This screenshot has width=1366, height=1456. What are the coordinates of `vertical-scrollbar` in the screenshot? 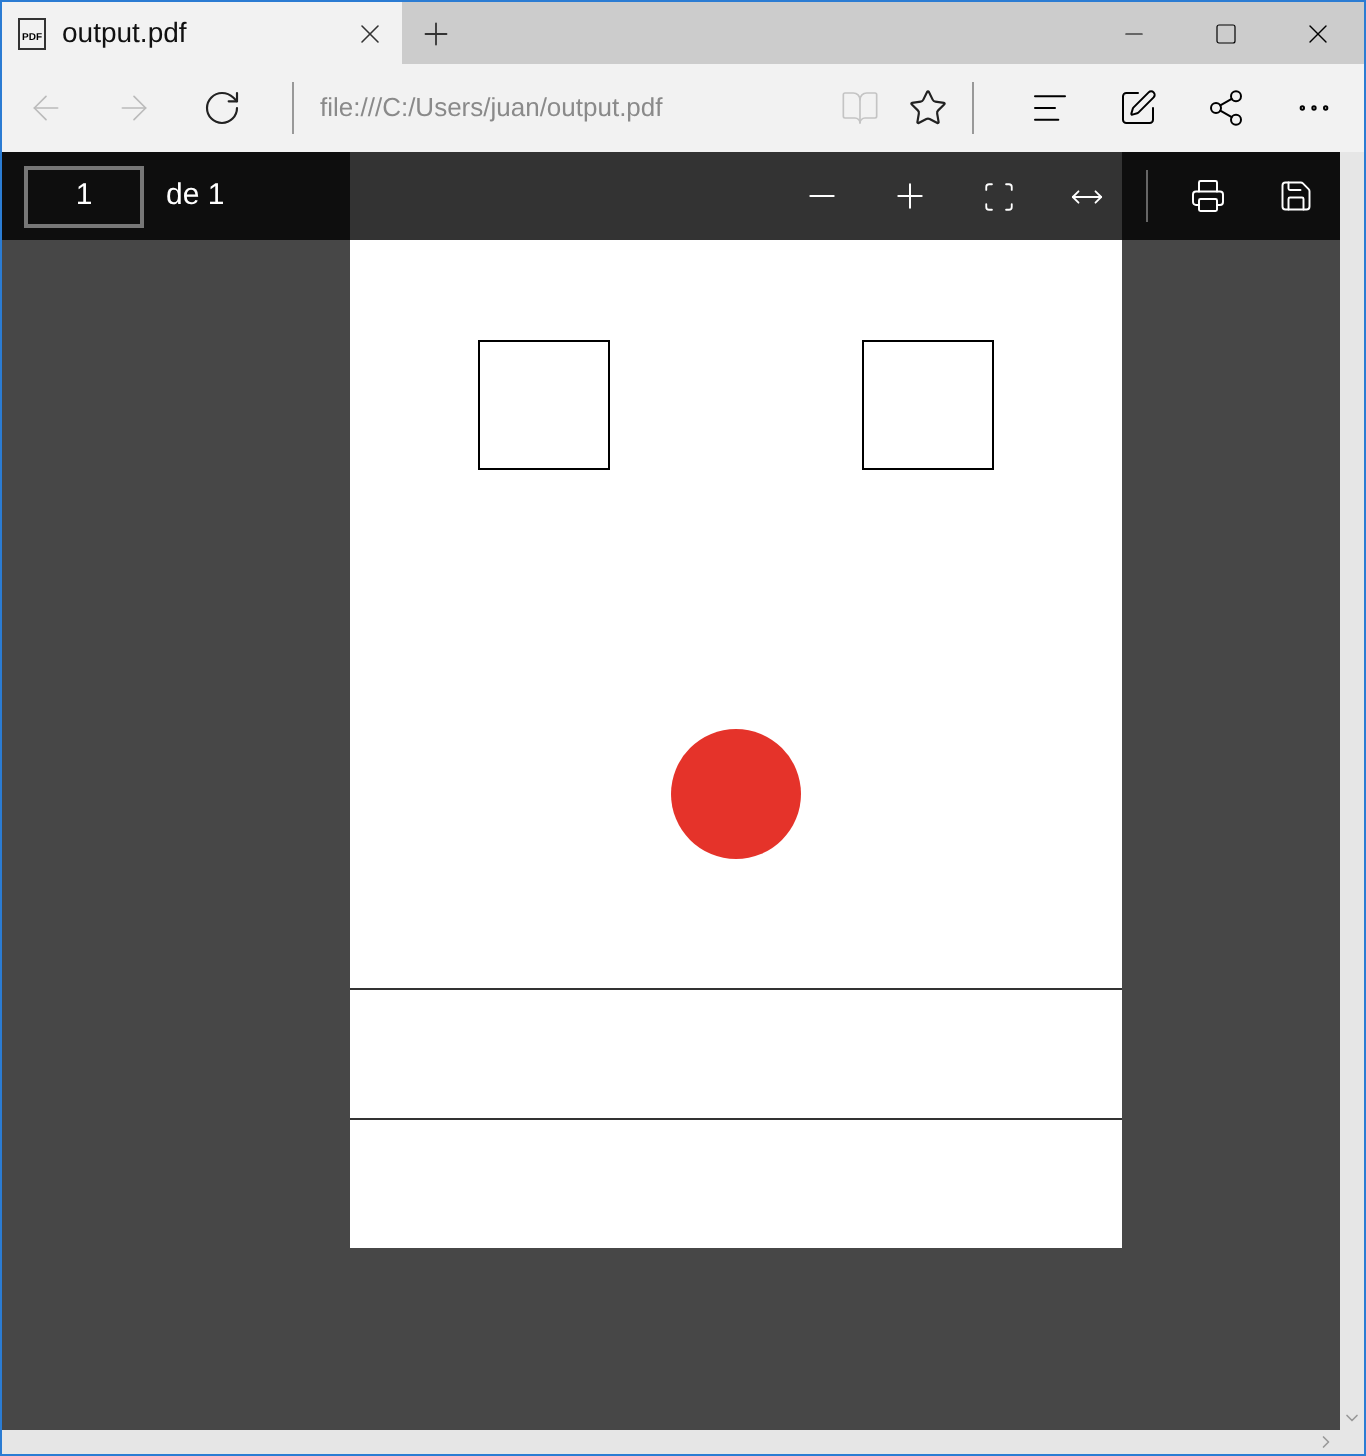 It's located at (1352, 791).